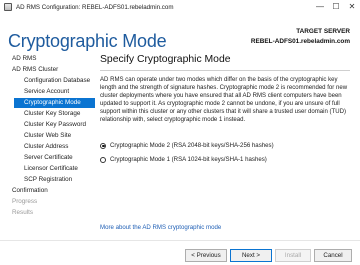 The image size is (360, 265). I want to click on nav-item-cluster-web-site: Cluster Web Site, so click(54, 136).